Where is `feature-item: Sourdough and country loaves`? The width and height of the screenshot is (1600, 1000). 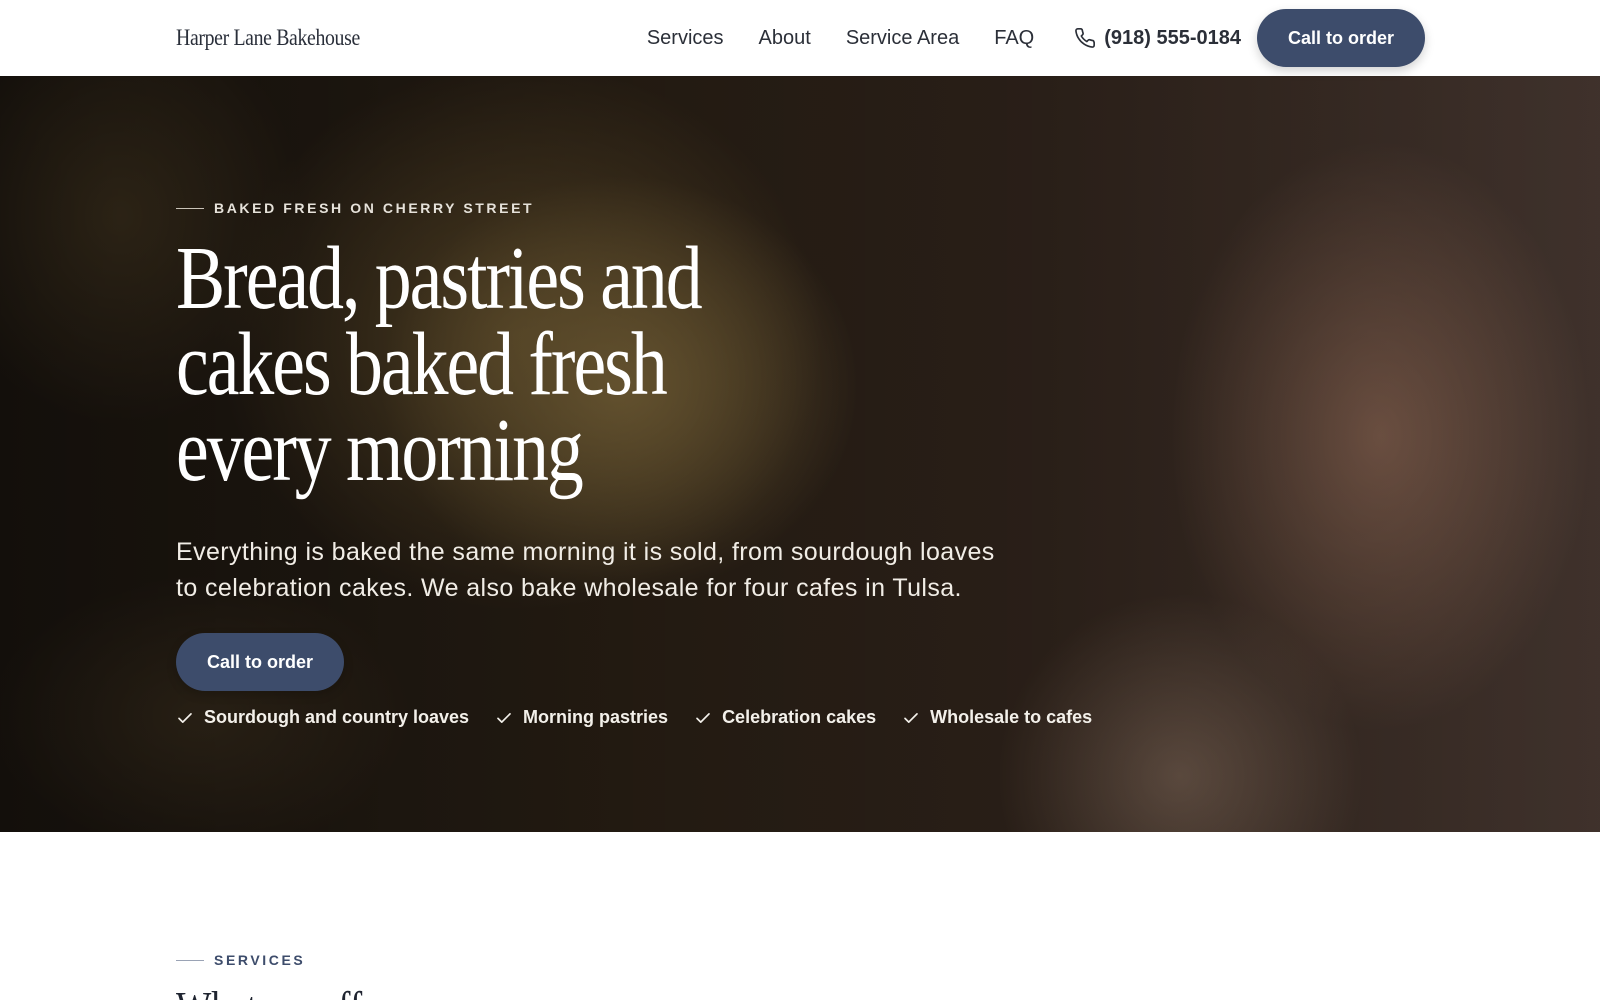 feature-item: Sourdough and country loaves is located at coordinates (322, 717).